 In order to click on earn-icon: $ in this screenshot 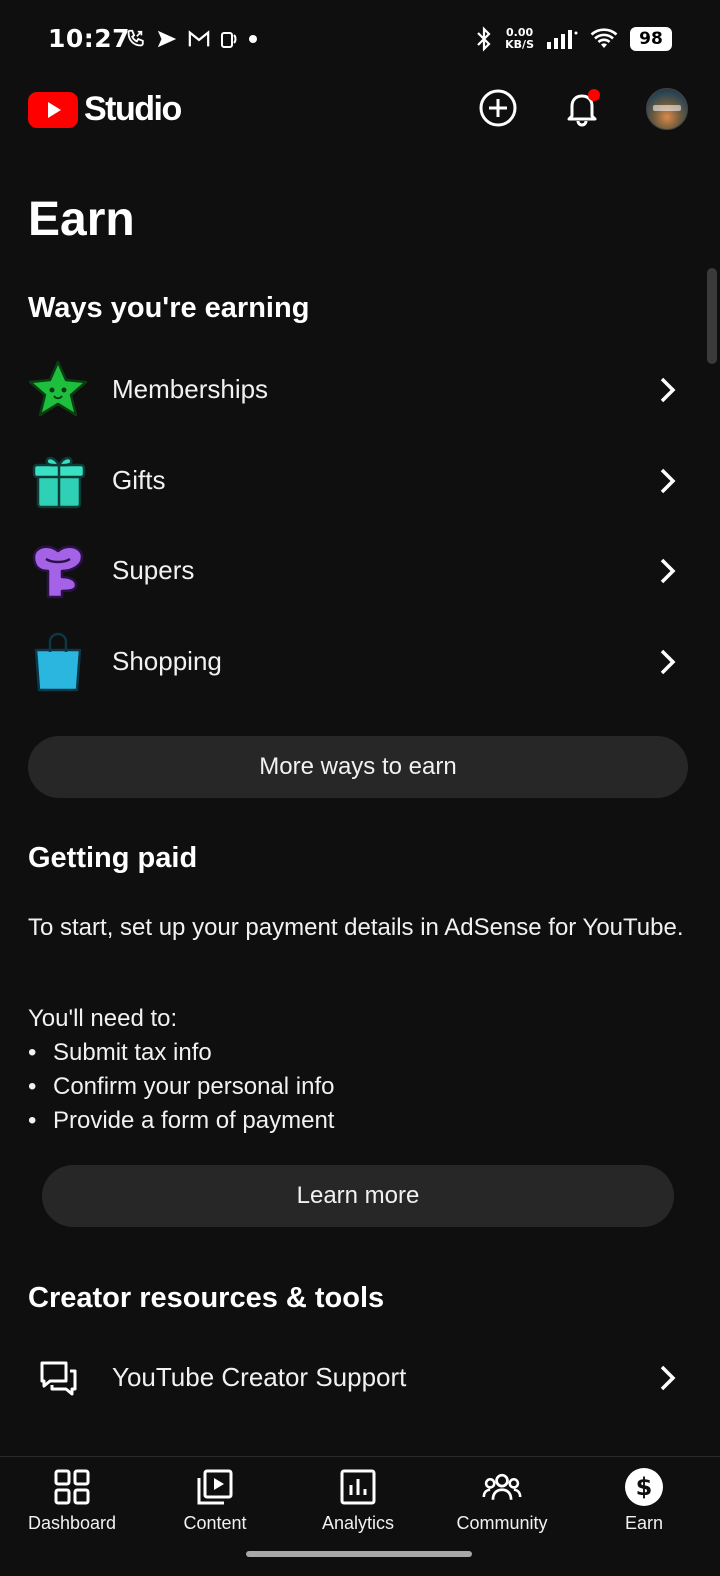, I will do `click(644, 1487)`.